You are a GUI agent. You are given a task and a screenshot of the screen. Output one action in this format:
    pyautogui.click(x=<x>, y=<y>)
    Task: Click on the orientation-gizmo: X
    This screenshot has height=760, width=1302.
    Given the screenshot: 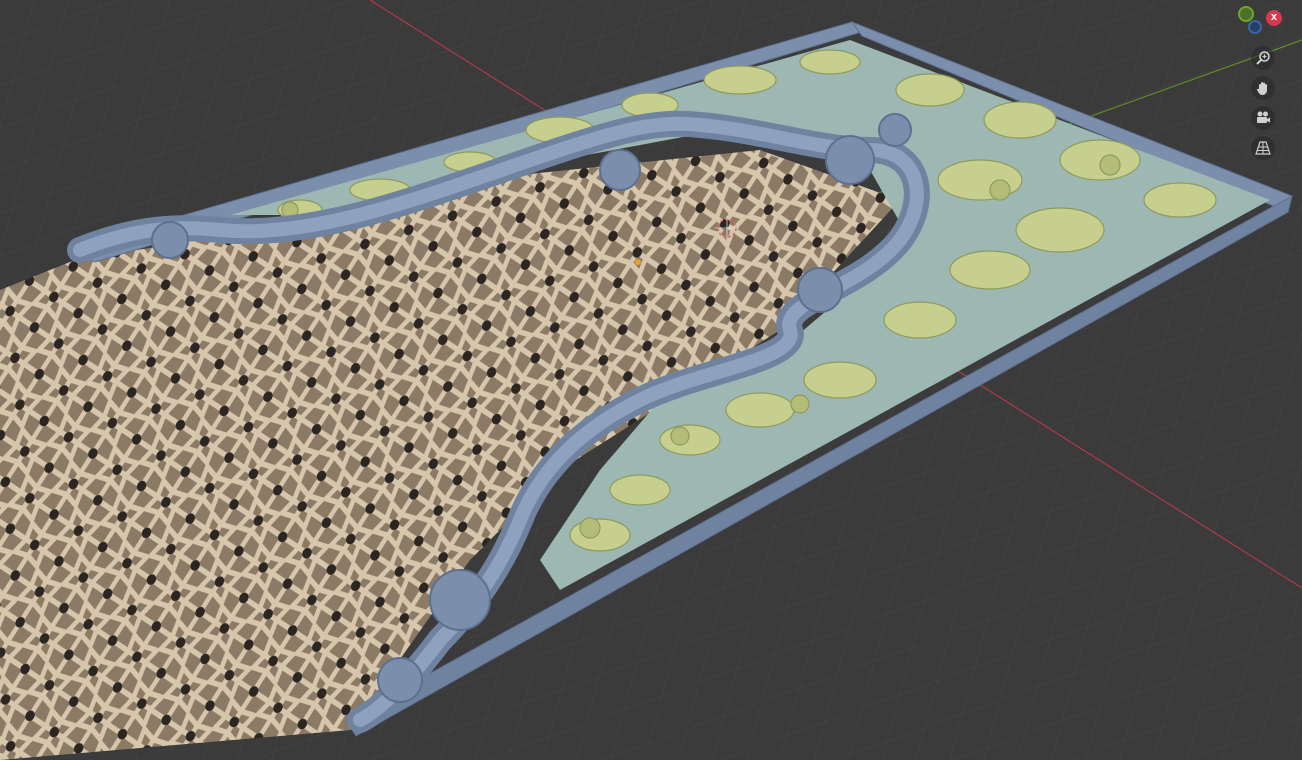 What is the action you would take?
    pyautogui.click(x=1267, y=20)
    